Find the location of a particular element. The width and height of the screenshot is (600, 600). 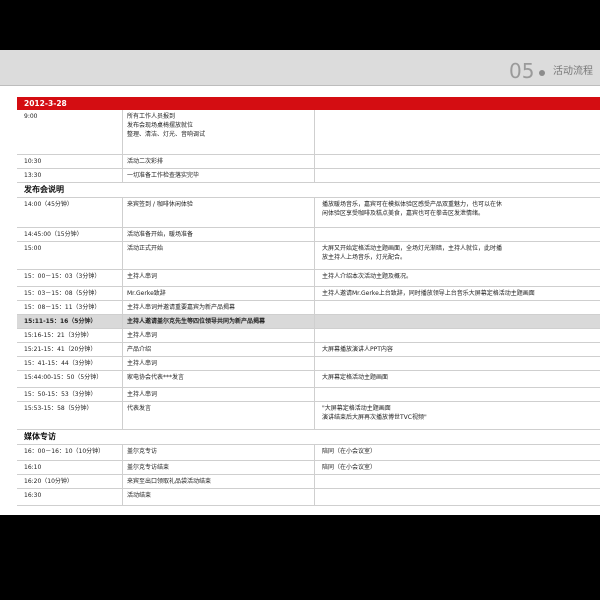

activity-line: 代表发言 is located at coordinates (139, 408).